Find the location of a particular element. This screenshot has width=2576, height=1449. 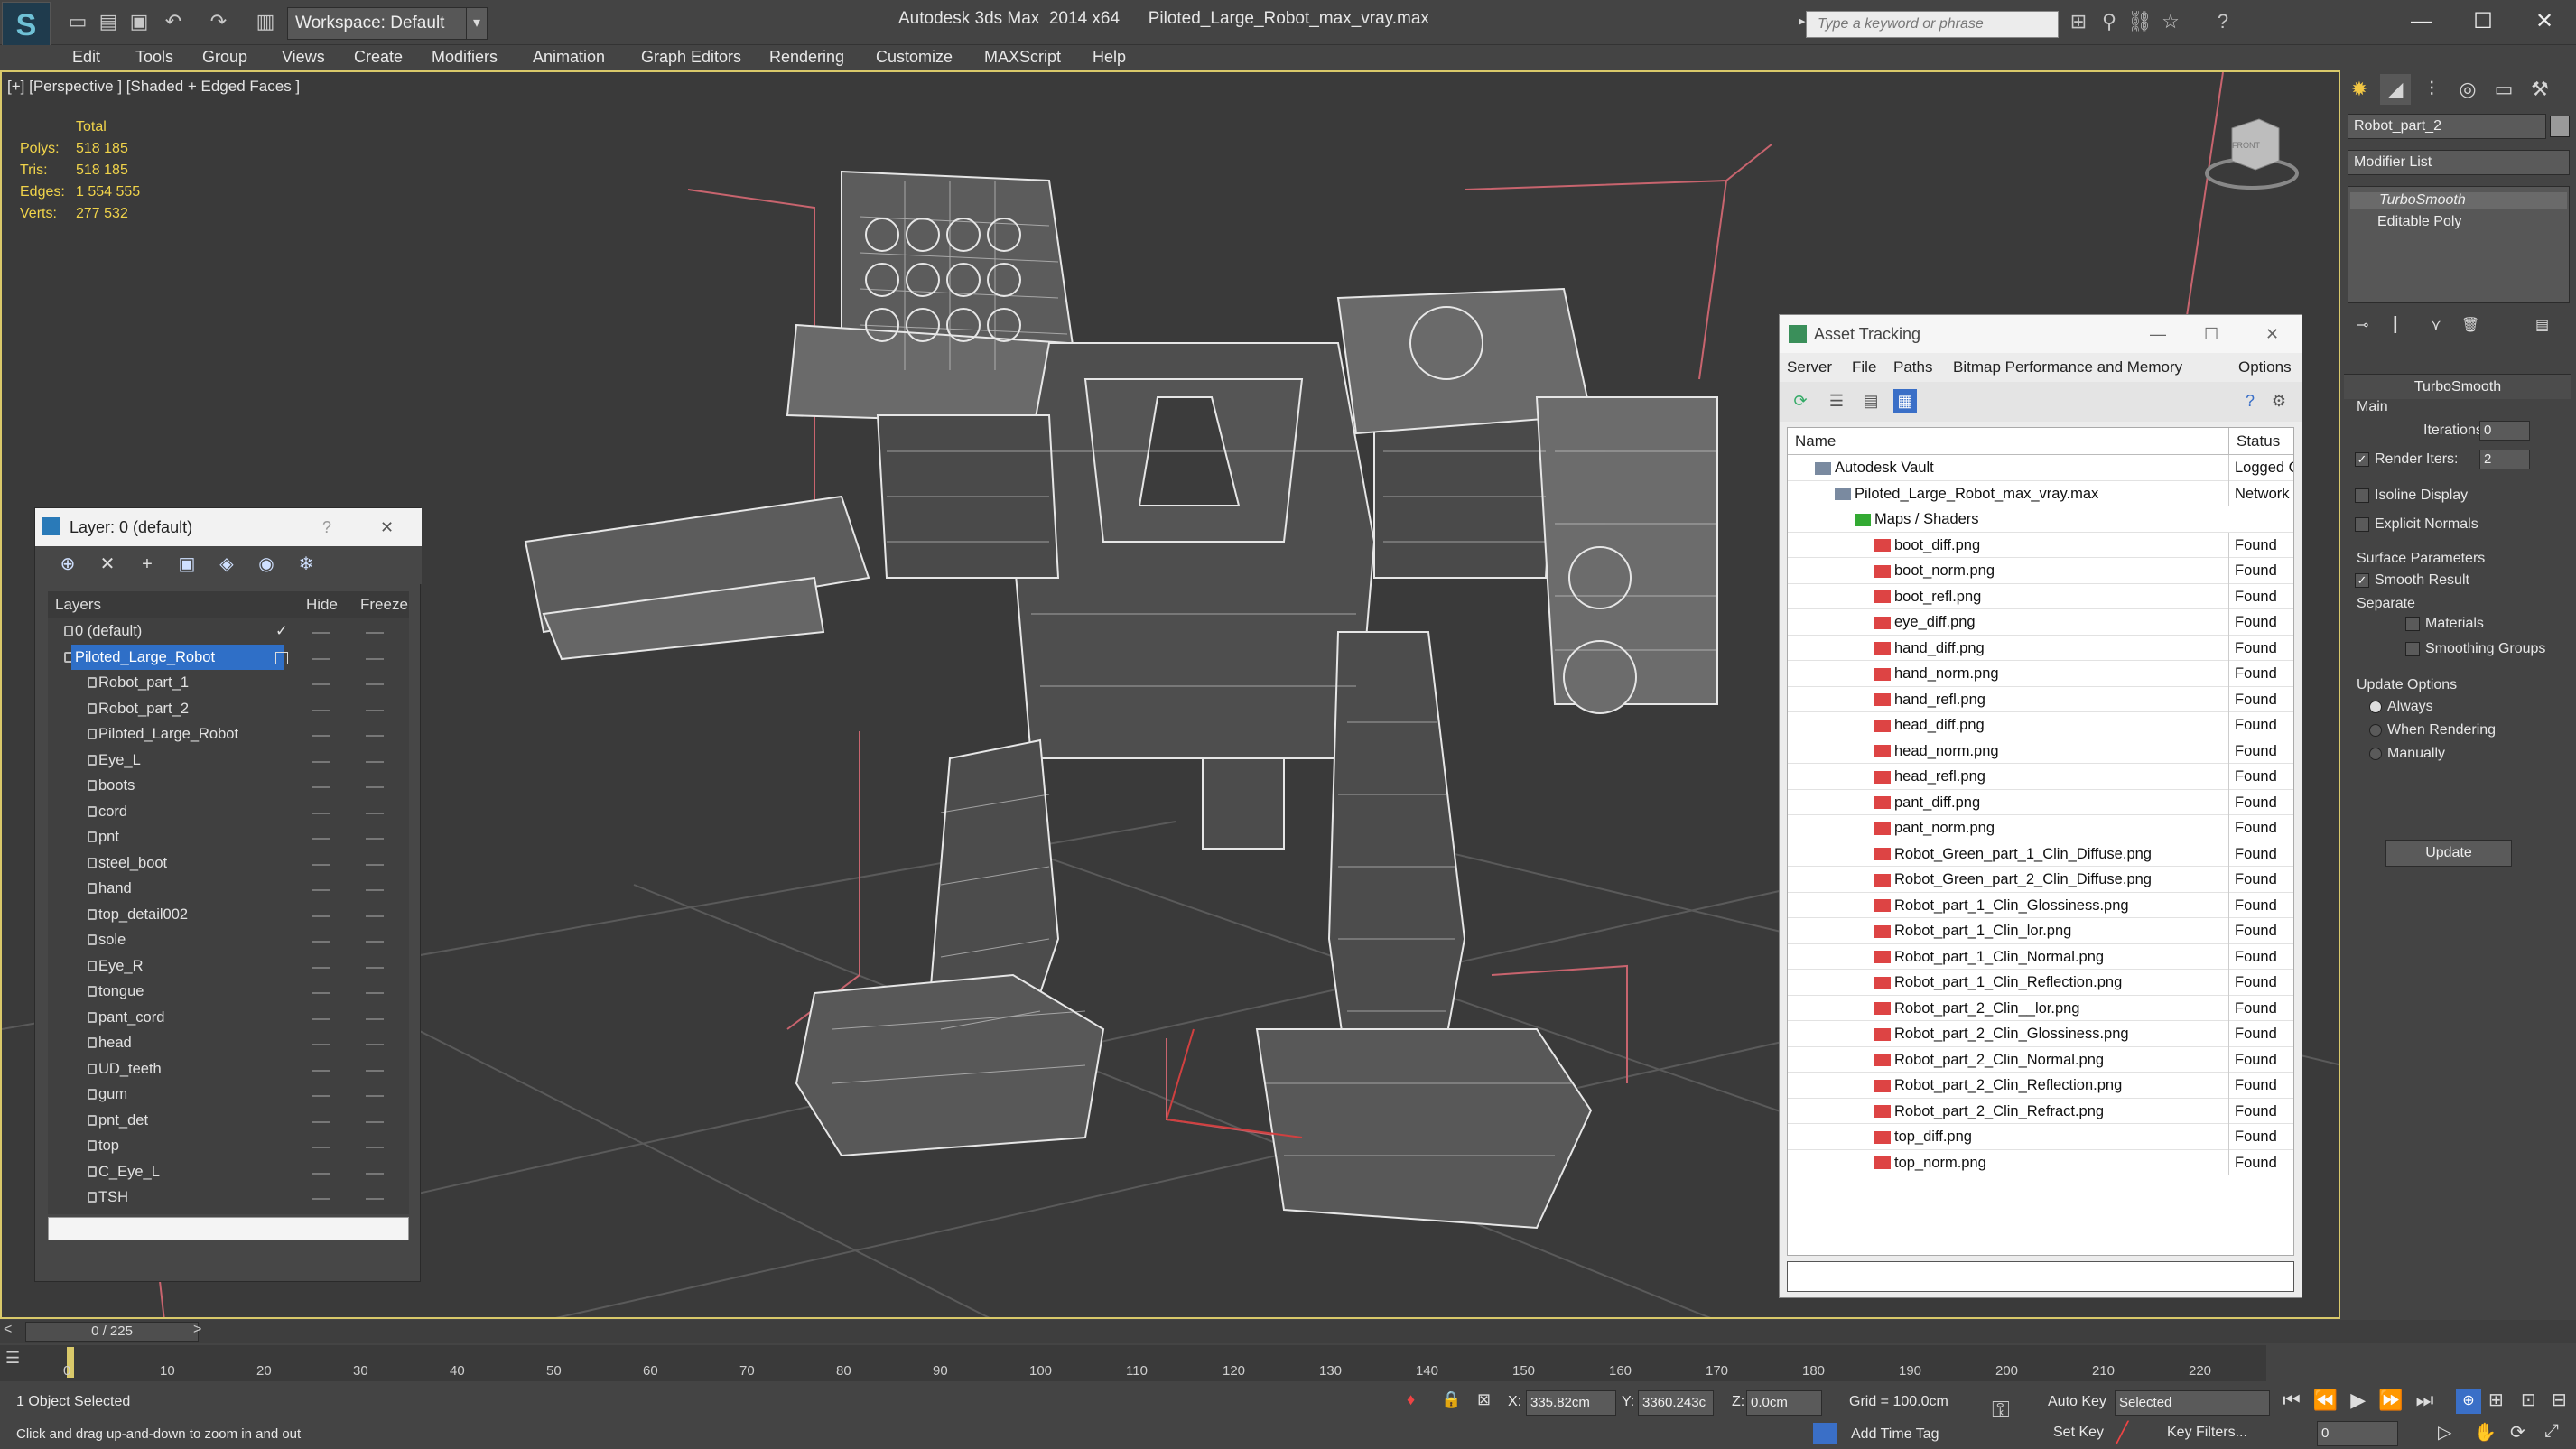

list-view-icon: ☰ is located at coordinates (1836, 401).